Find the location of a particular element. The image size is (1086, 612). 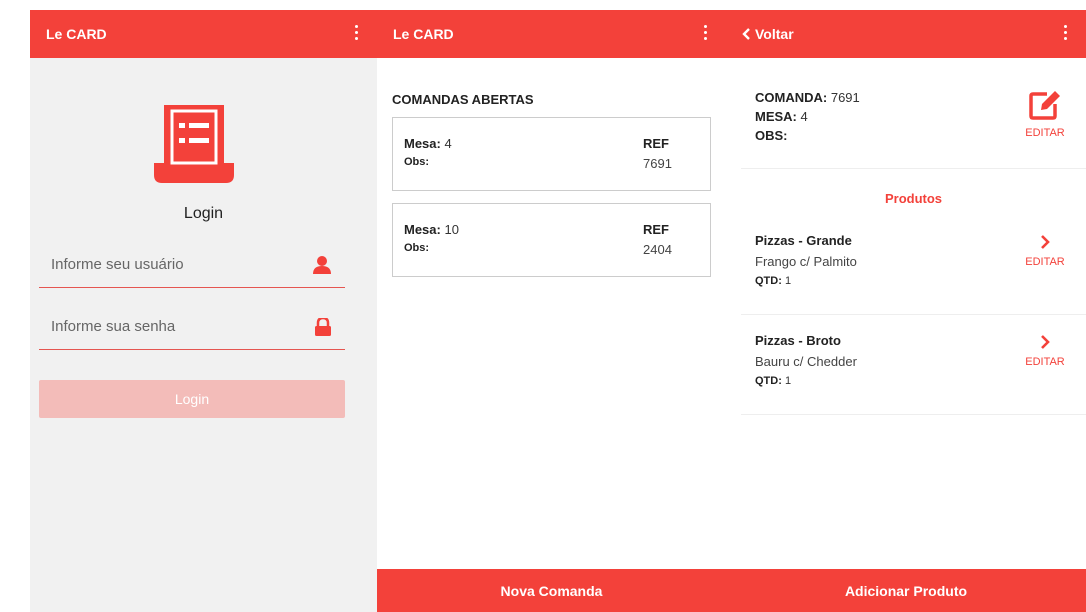

lock-icon is located at coordinates (323, 327).